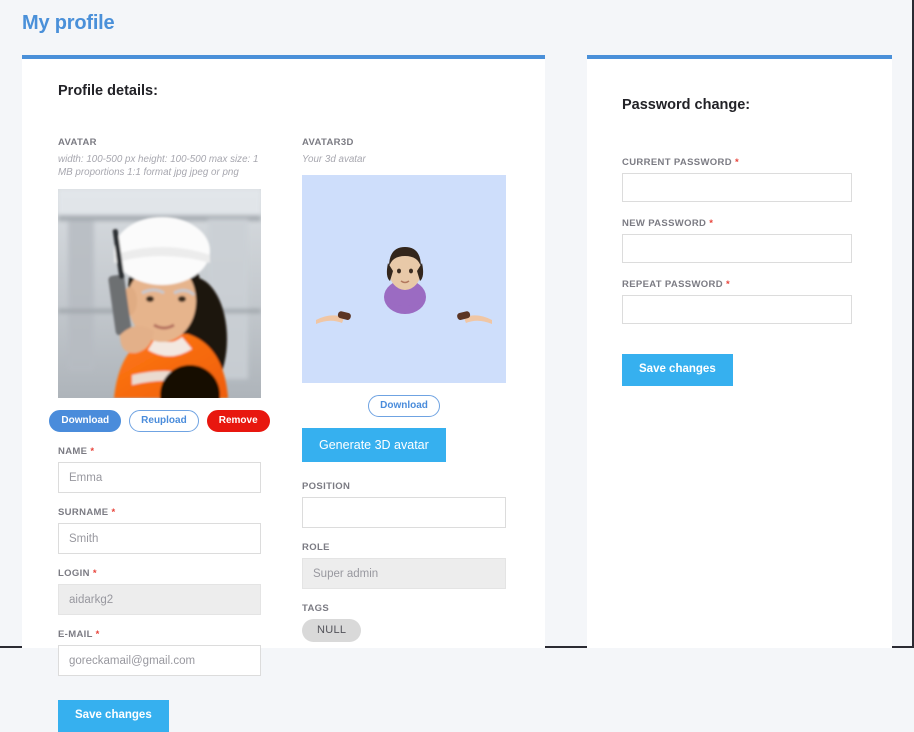  I want to click on password-change-heading: Password change:, so click(686, 105).